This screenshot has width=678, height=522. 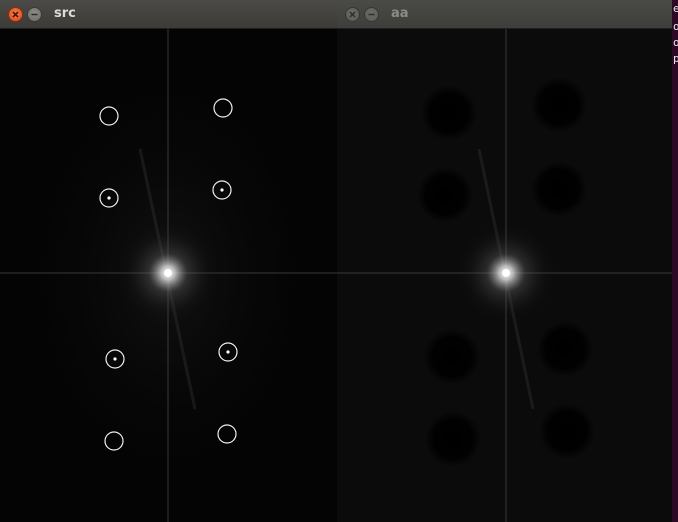 I want to click on window-title: aa, so click(x=400, y=13).